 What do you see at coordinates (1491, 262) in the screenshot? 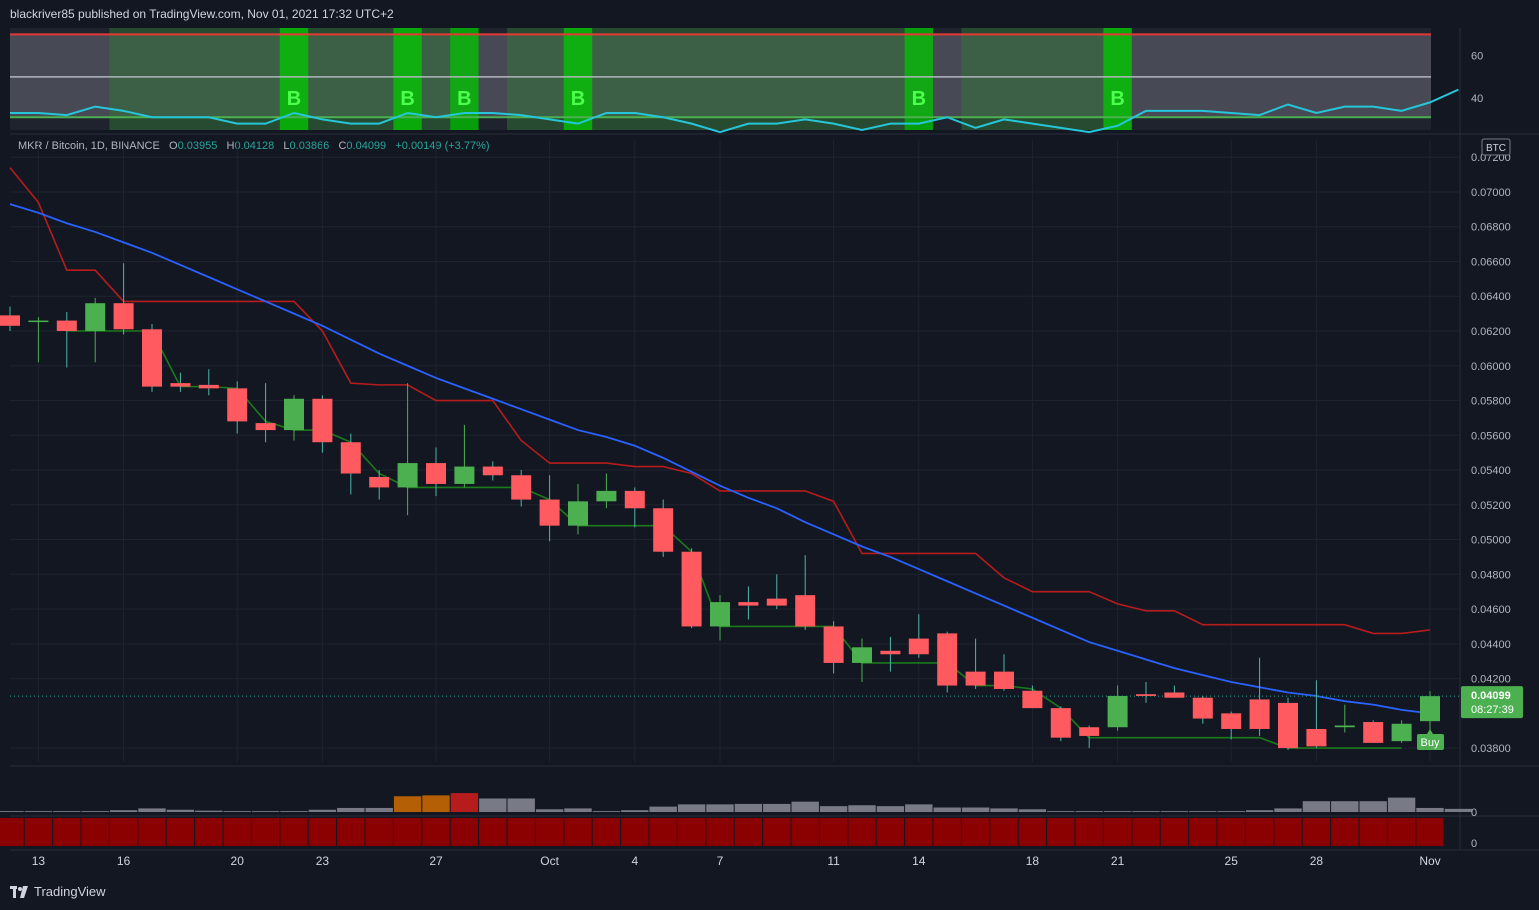
I see `price-tick-label: 0.06600` at bounding box center [1491, 262].